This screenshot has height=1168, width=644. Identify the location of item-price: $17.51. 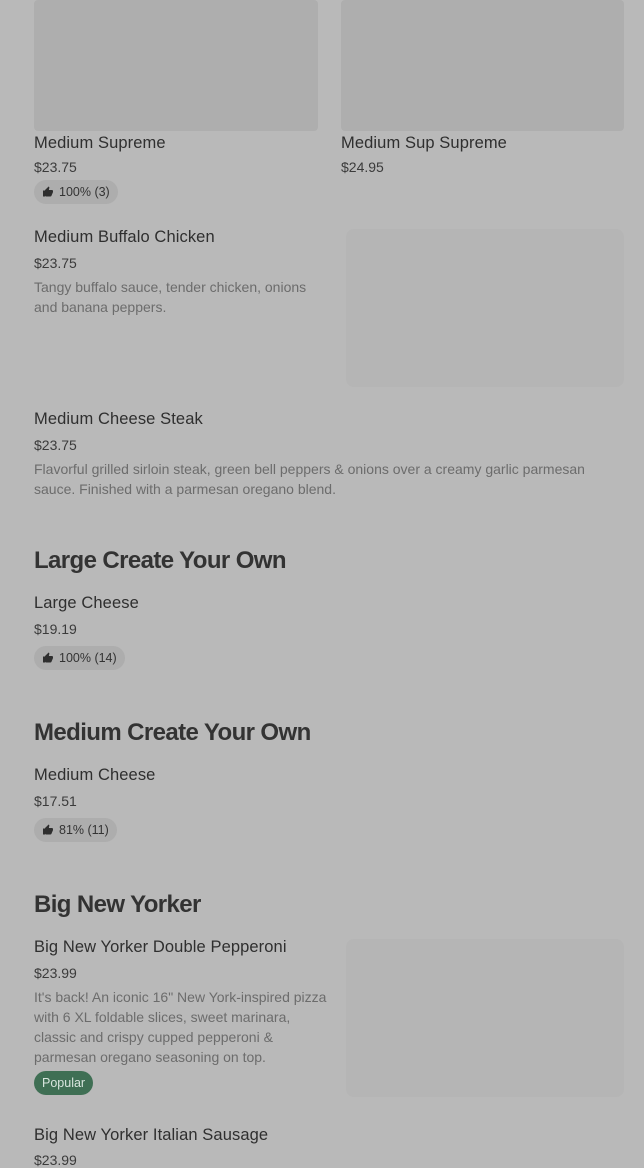
(55, 801).